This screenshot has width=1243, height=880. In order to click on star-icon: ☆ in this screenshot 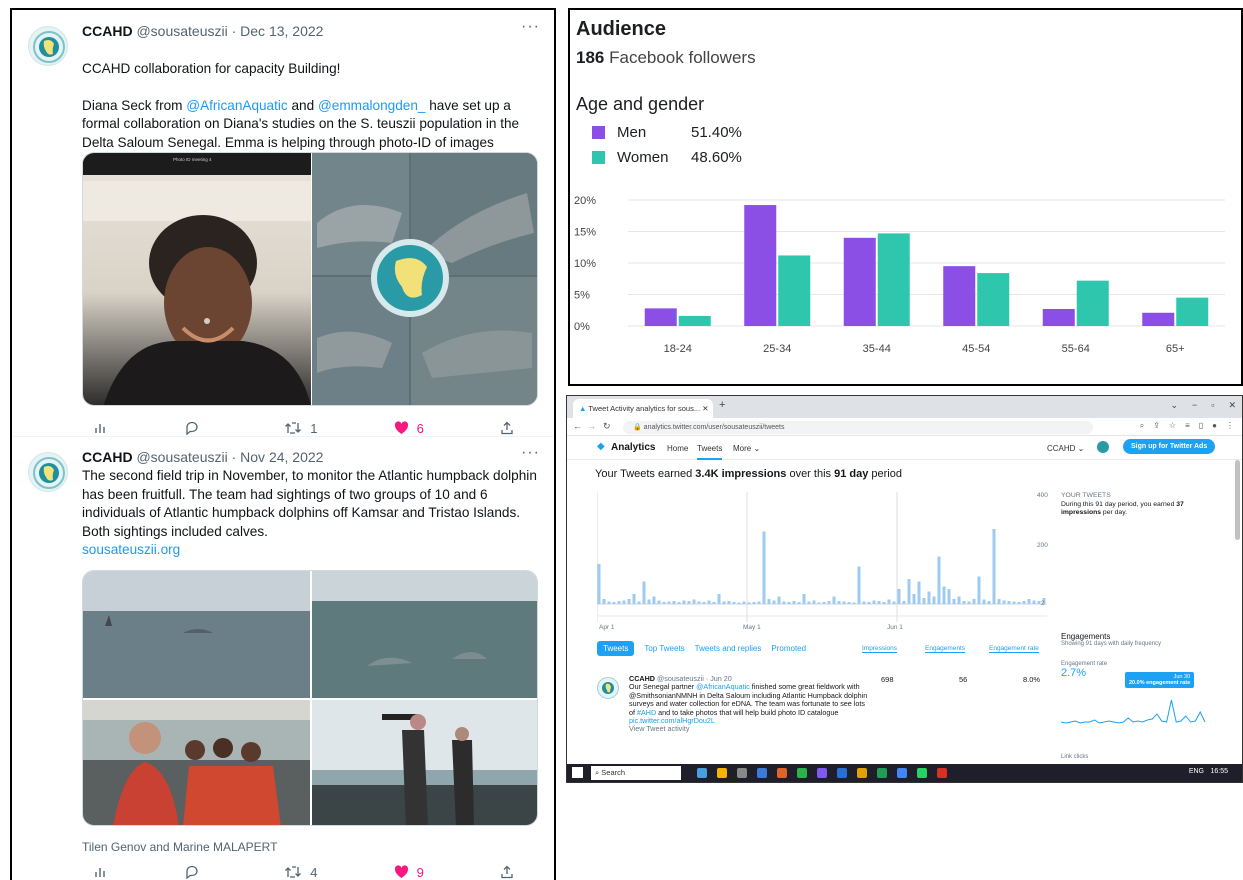, I will do `click(1172, 426)`.